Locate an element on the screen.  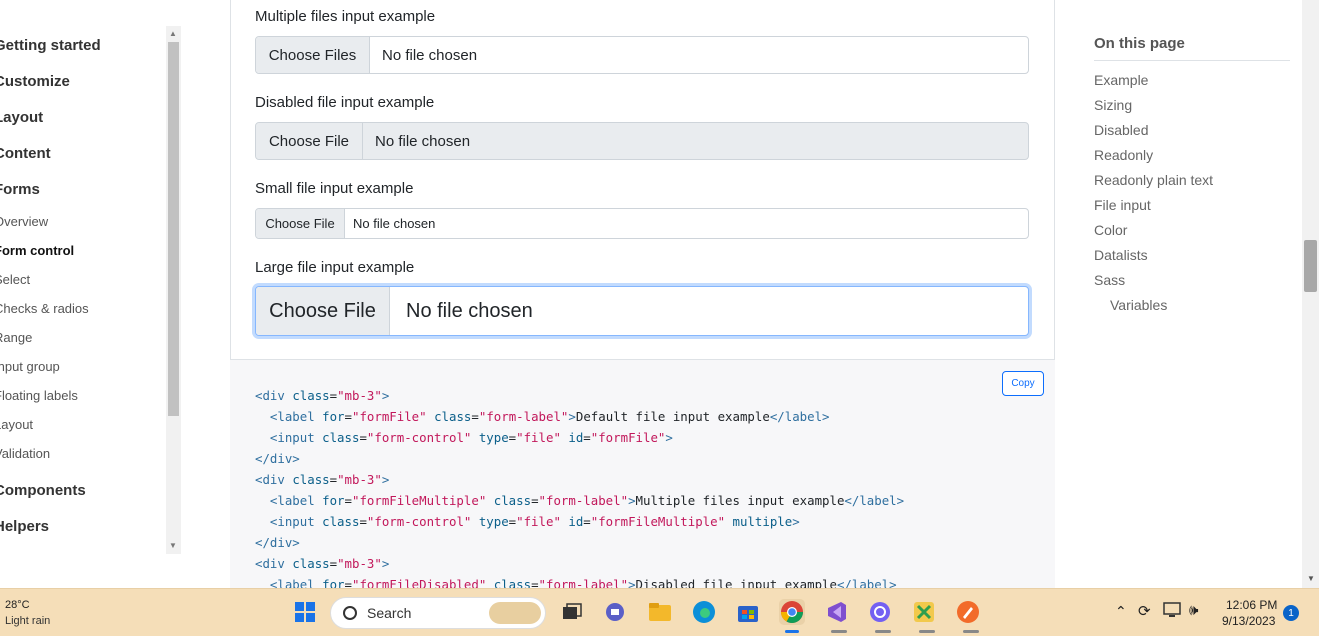
search-icon is located at coordinates (350, 613).